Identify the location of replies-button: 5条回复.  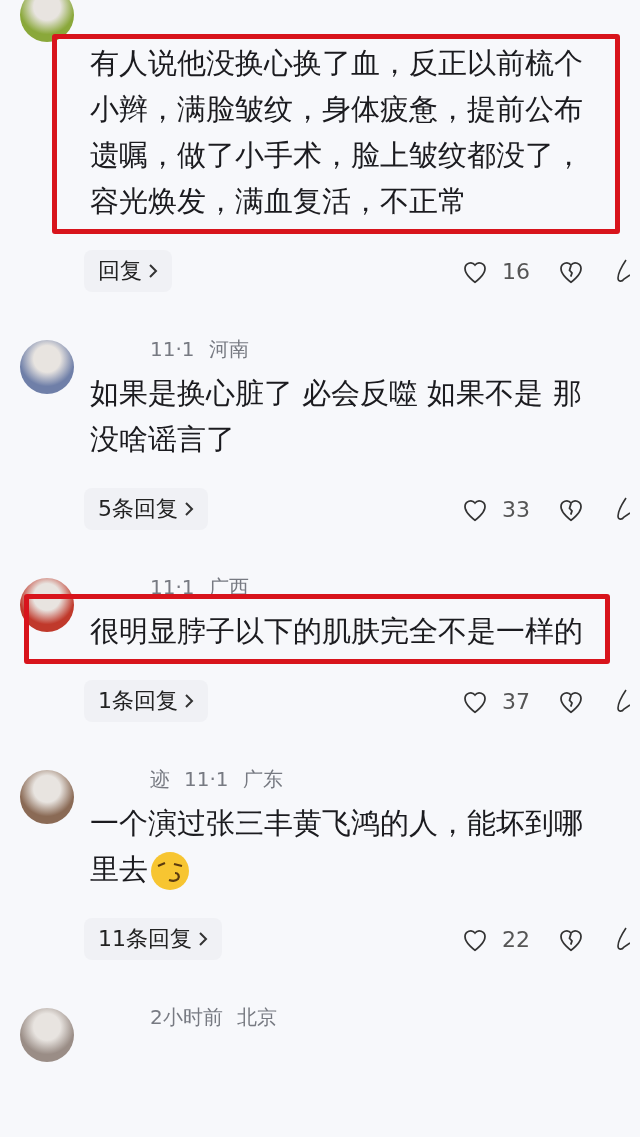
(146, 509).